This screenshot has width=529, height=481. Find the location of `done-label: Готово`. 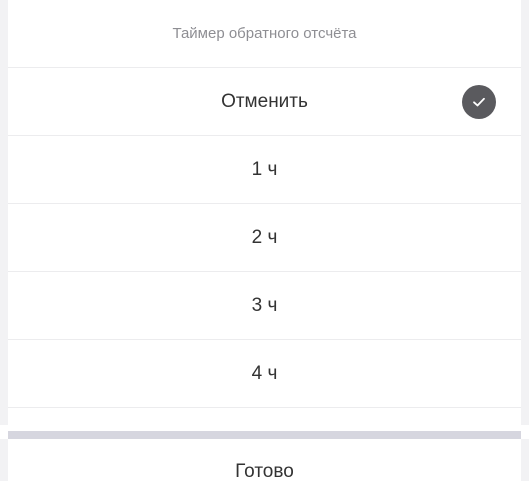

done-label: Готово is located at coordinates (264, 471).